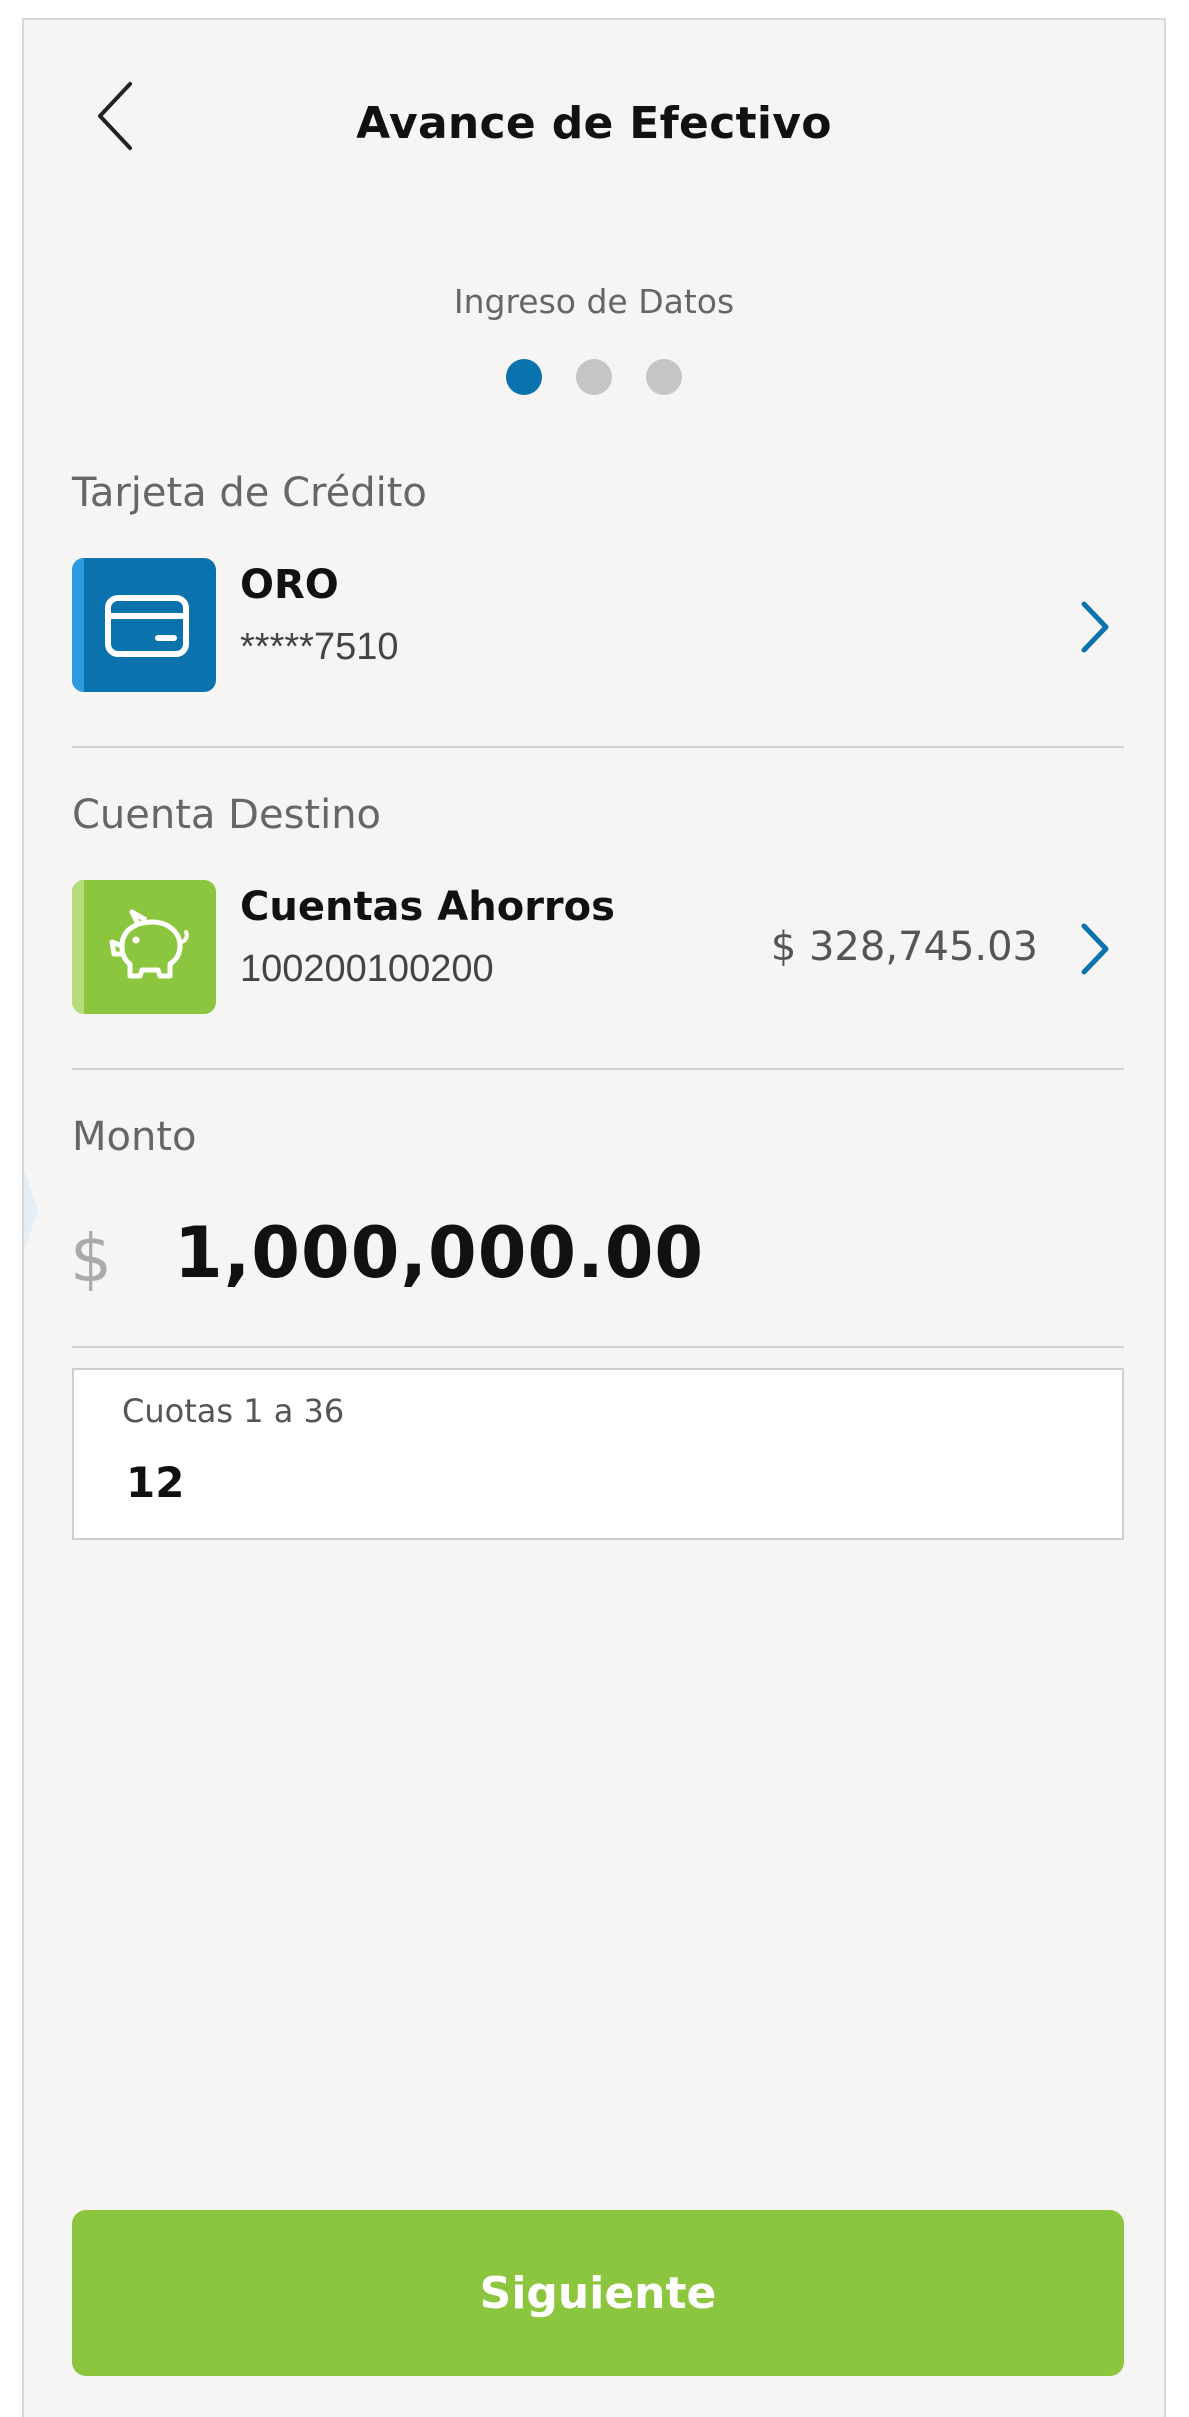  I want to click on piggy-bank-icon, so click(149, 944).